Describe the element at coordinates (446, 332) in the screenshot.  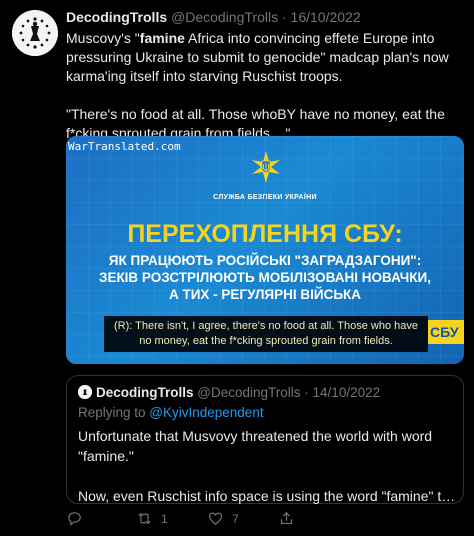
I see `media-badge: СБУ` at that location.